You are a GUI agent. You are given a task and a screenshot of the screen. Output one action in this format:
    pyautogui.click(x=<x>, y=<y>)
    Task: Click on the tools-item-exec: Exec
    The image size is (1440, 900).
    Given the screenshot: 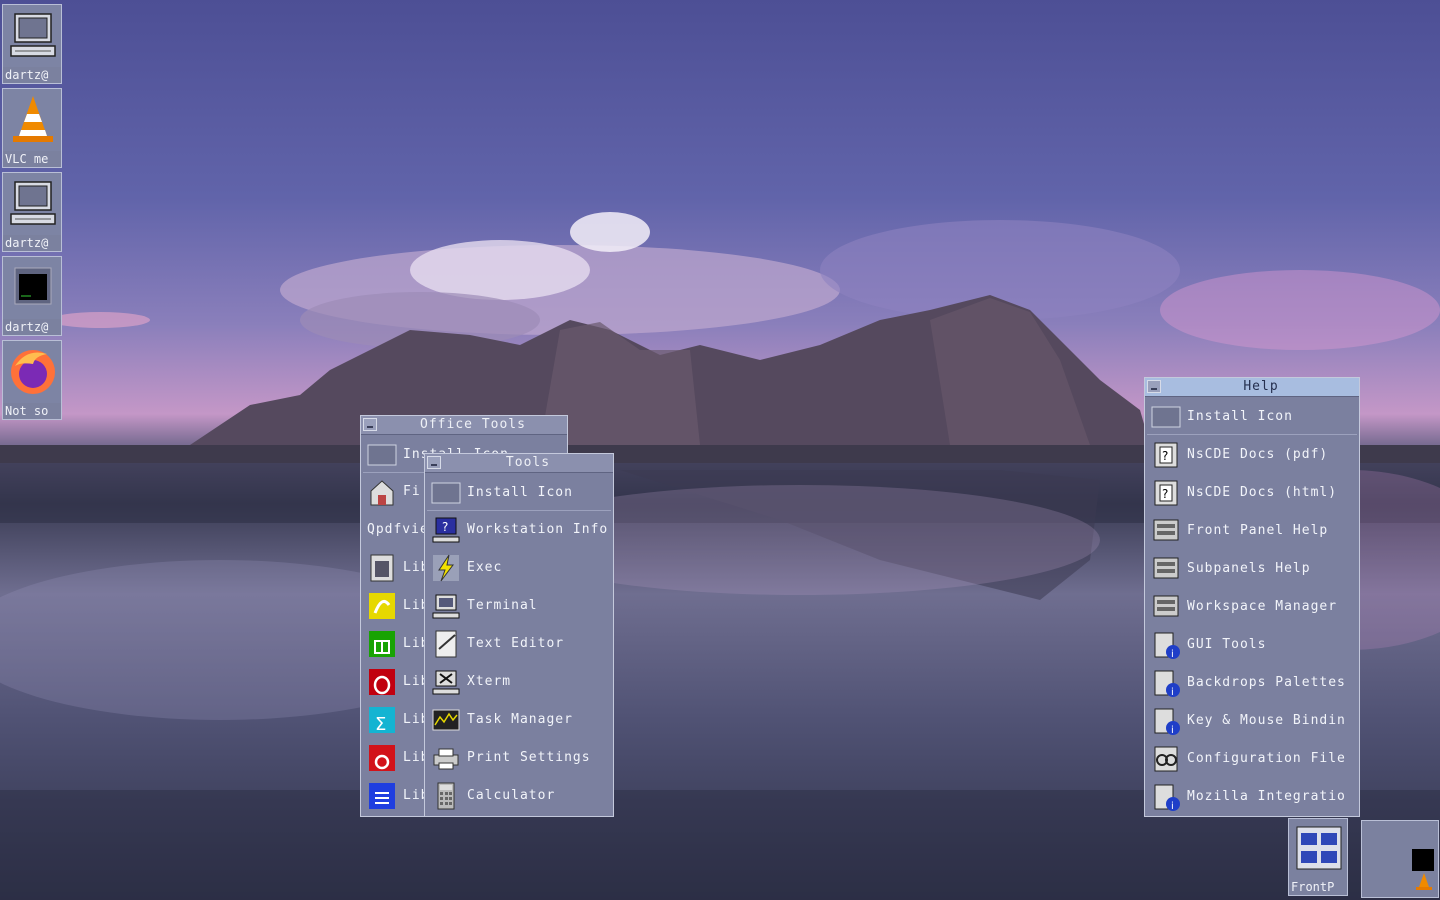 What is the action you would take?
    pyautogui.click(x=519, y=568)
    